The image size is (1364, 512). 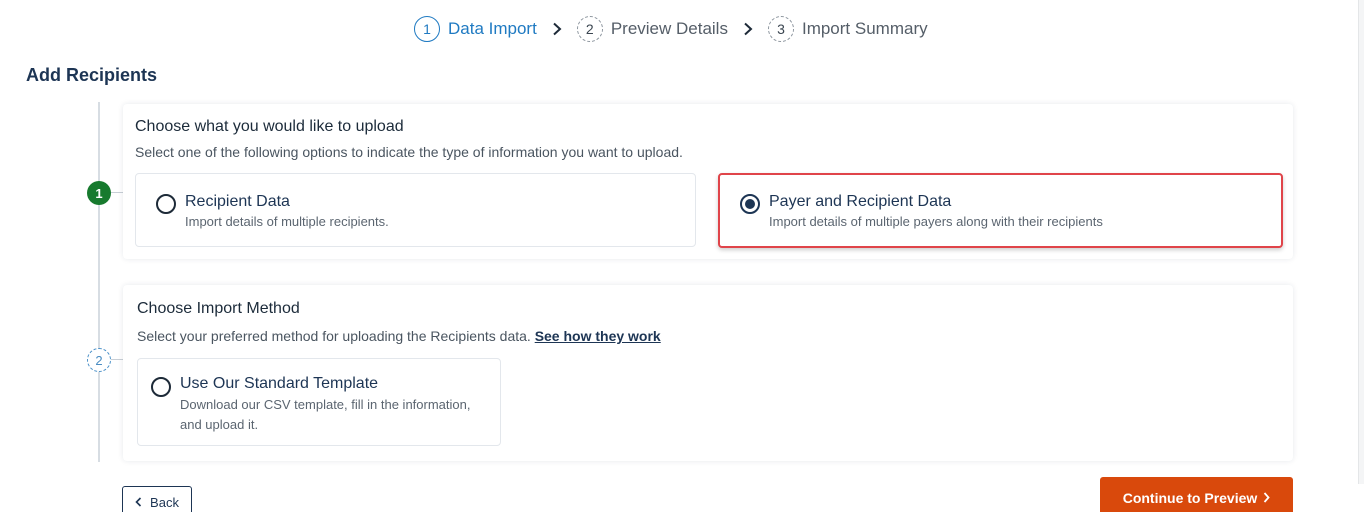 I want to click on option-description: Import details of multiple recipients., so click(x=287, y=221).